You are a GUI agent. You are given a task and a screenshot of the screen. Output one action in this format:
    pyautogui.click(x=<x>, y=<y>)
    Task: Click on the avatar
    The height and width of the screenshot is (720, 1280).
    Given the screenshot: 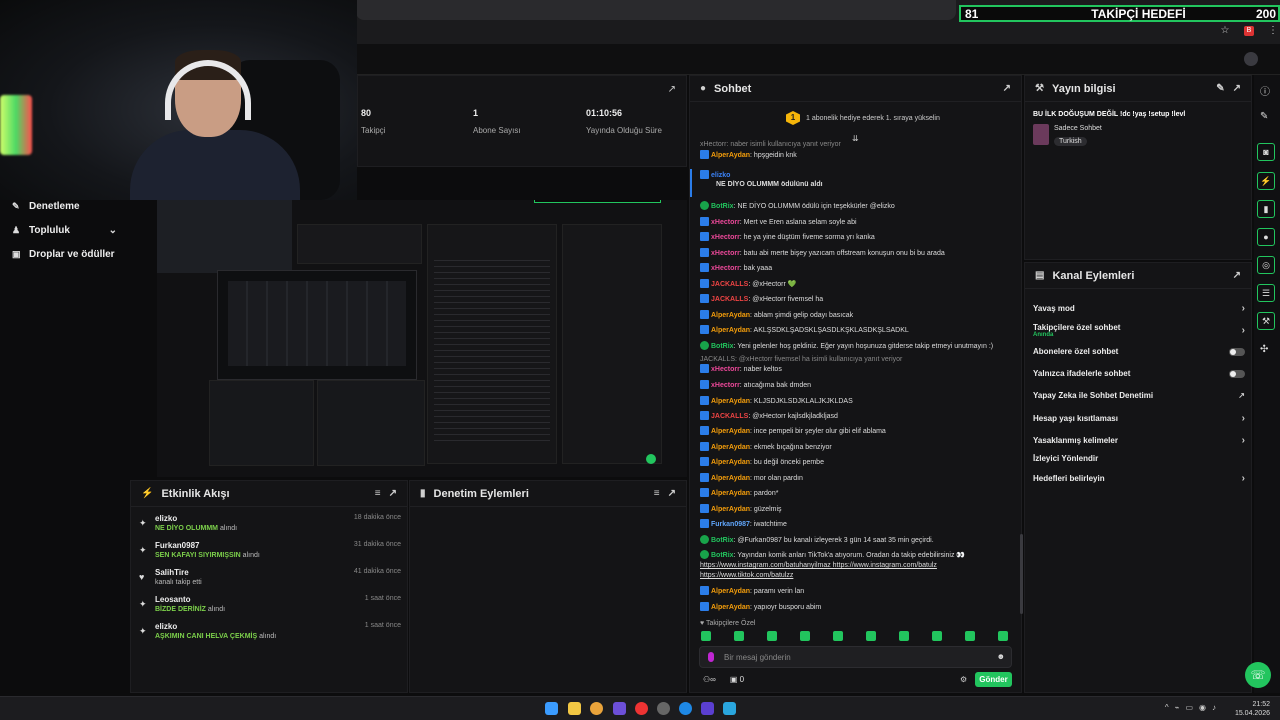 What is the action you would take?
    pyautogui.click(x=1251, y=59)
    